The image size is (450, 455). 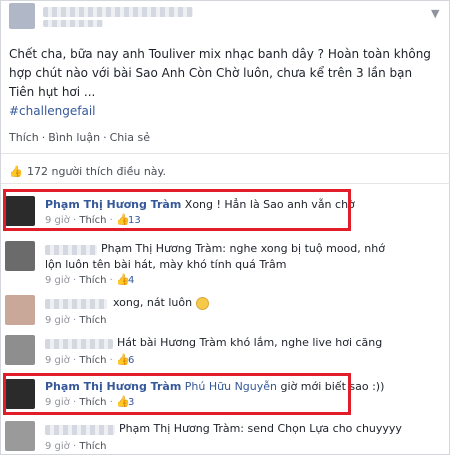 I want to click on post-header: ▼, so click(x=225, y=16).